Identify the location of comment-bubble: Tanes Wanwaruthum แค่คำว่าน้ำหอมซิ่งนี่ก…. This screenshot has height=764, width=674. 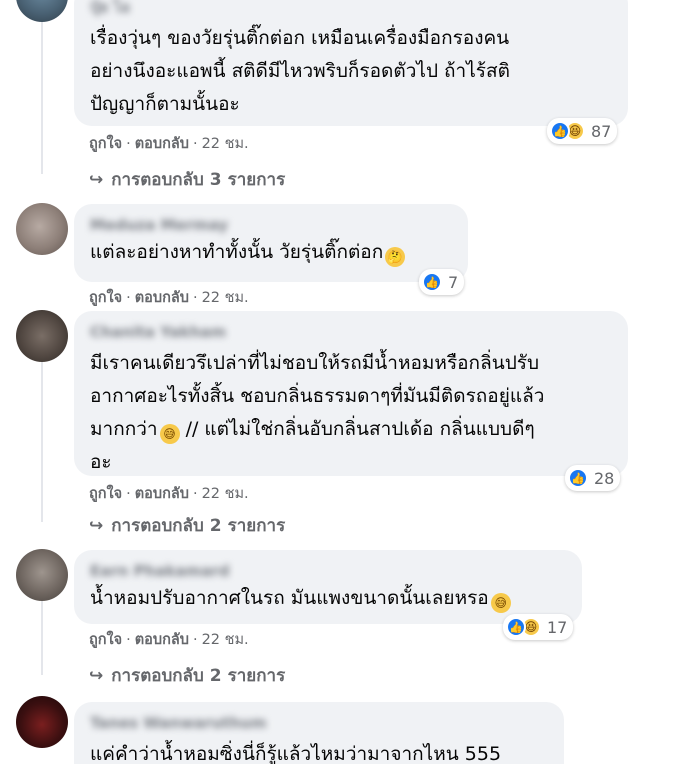
(319, 733).